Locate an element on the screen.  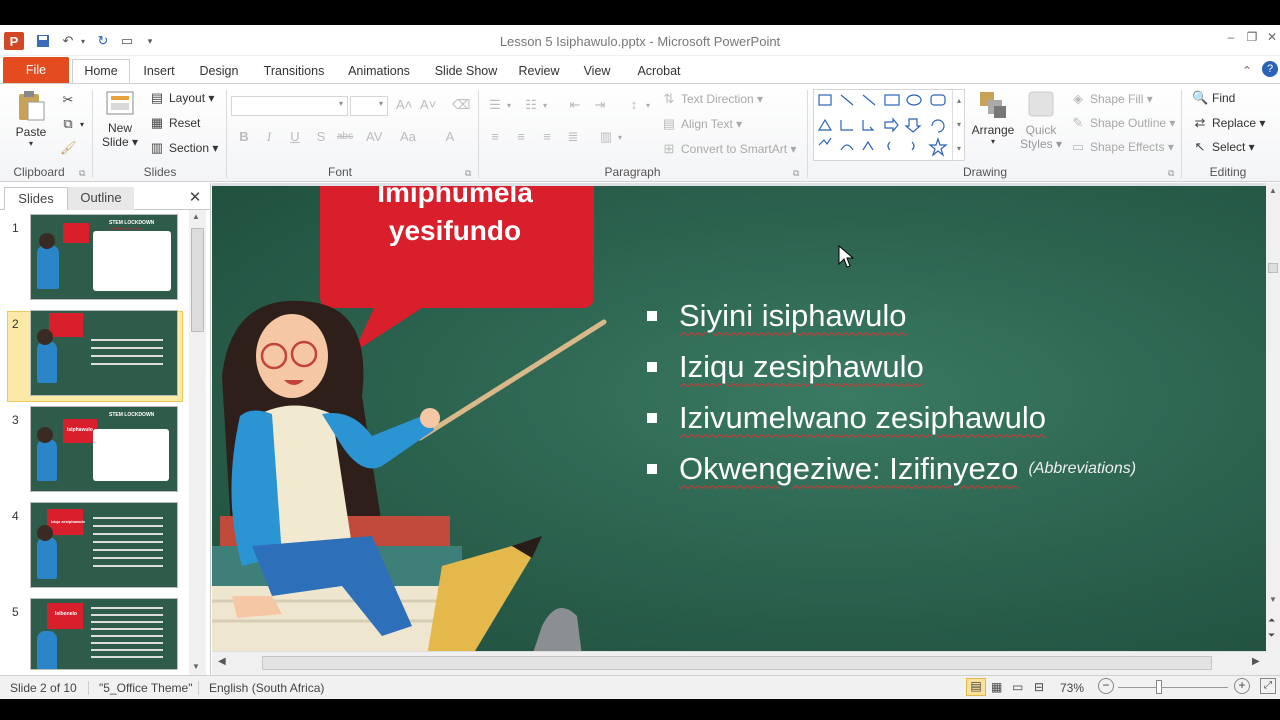
columns-icon: ▥ is located at coordinates (606, 136).